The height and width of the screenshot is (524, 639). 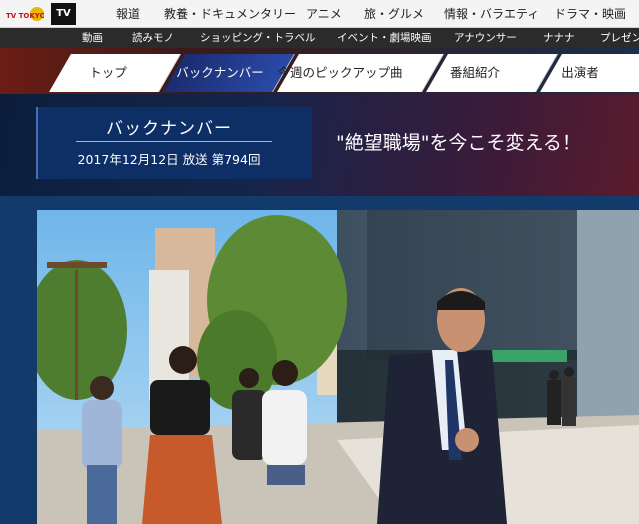 What do you see at coordinates (108, 73) in the screenshot?
I see `tab-top: トップ` at bounding box center [108, 73].